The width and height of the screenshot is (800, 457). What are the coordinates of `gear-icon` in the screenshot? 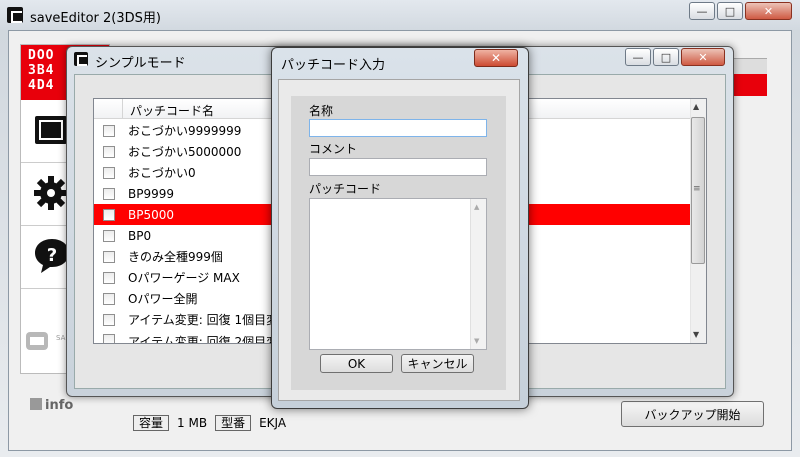 It's located at (51, 194).